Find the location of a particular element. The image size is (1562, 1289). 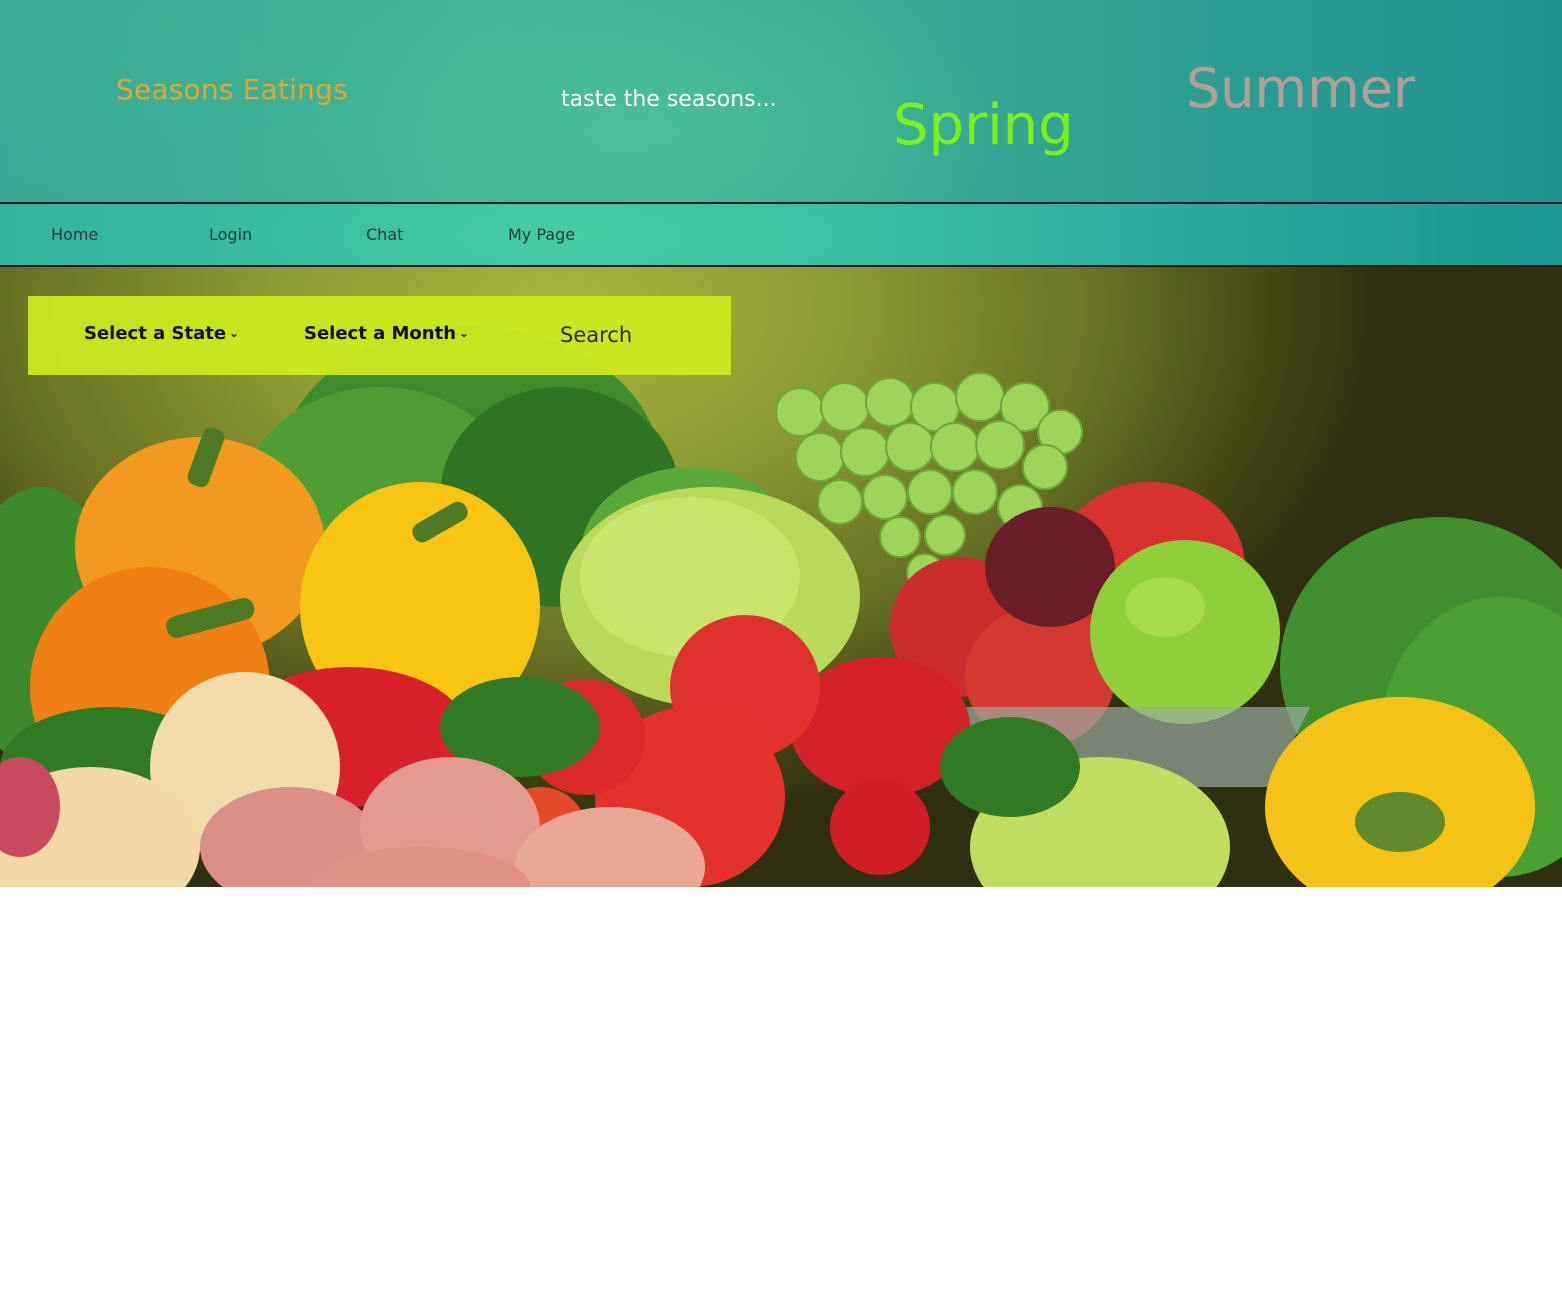

filter-bar: Select a State ⌄ Select a Month ⌄ is located at coordinates (379, 335).